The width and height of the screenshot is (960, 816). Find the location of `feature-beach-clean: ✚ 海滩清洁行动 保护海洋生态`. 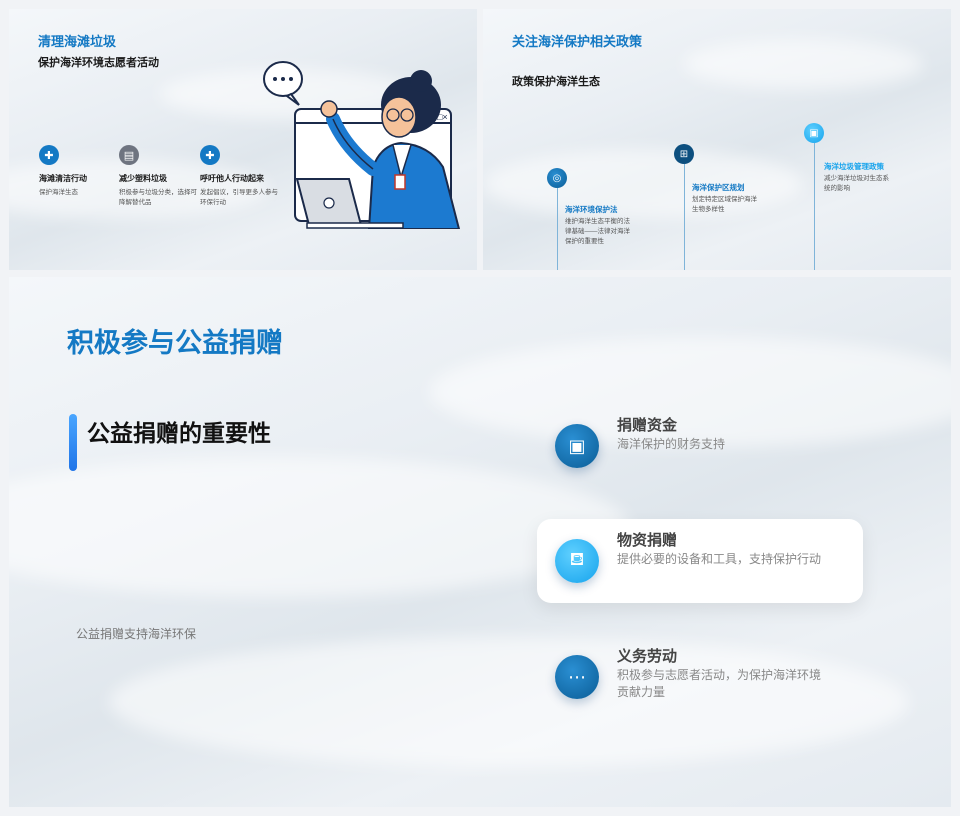

feature-beach-clean: ✚ 海滩清洁行动 保护海洋生态 is located at coordinates (79, 171).